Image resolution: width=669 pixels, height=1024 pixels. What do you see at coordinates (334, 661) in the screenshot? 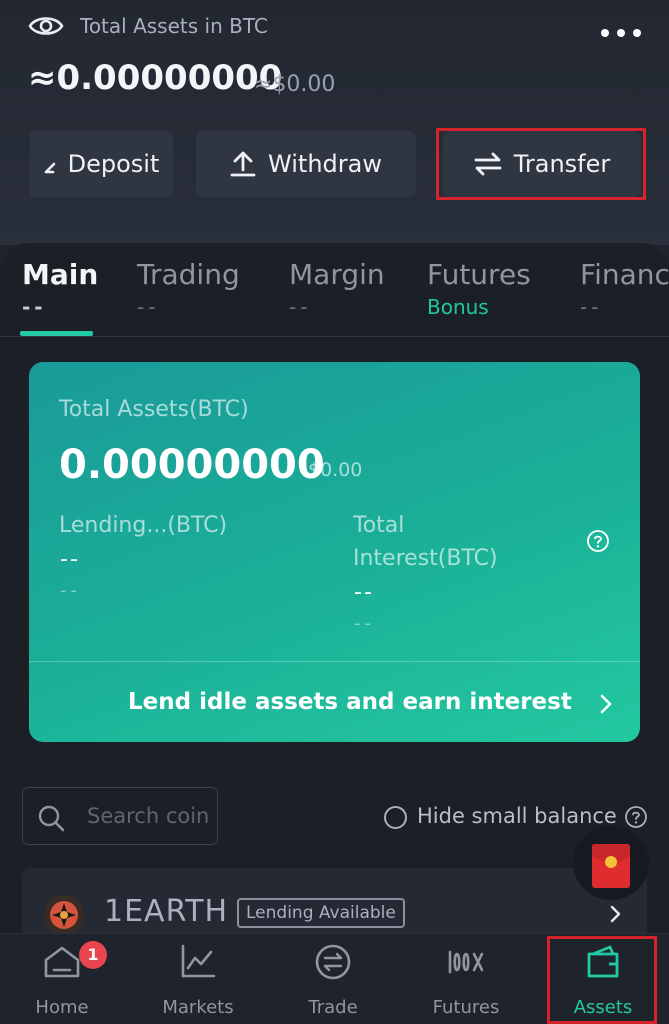
I see `card-divider` at bounding box center [334, 661].